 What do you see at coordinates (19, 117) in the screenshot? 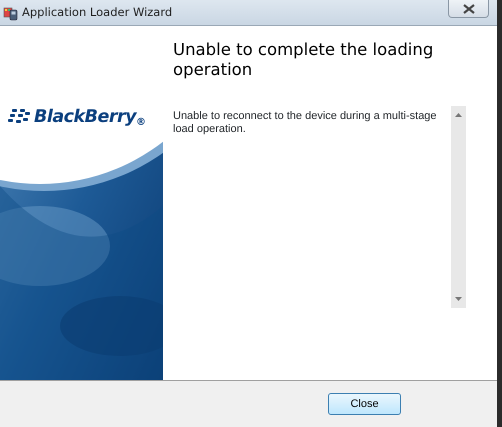
I see `brand-dots-icon` at bounding box center [19, 117].